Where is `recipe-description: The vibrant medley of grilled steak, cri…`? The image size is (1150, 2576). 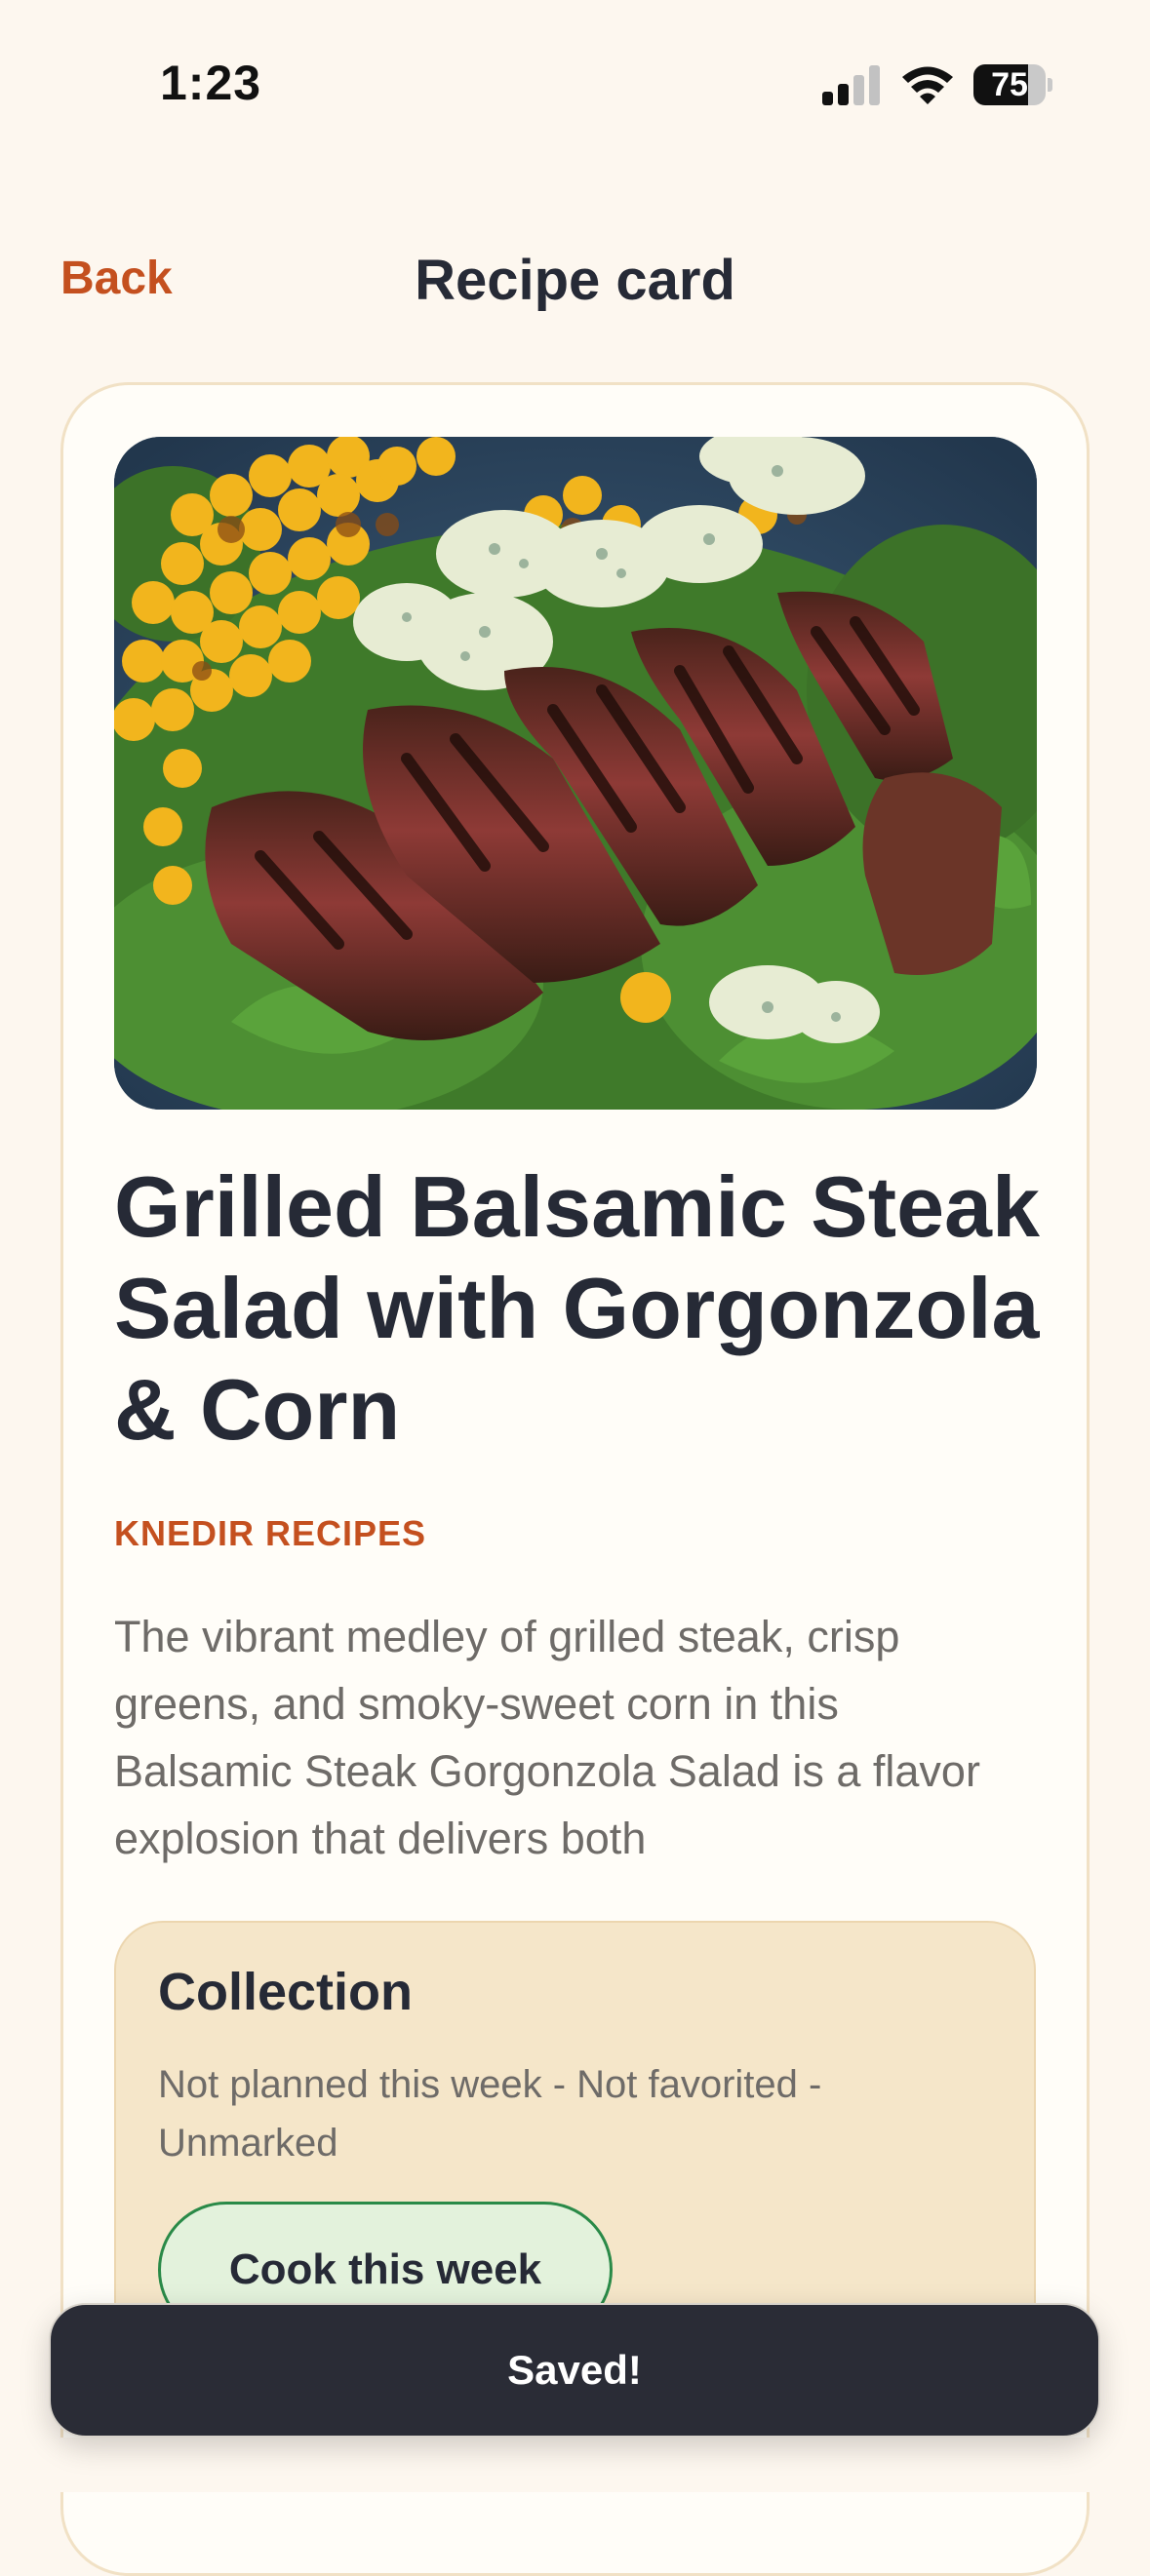 recipe-description: The vibrant medley of grilled steak, cri… is located at coordinates (547, 1737).